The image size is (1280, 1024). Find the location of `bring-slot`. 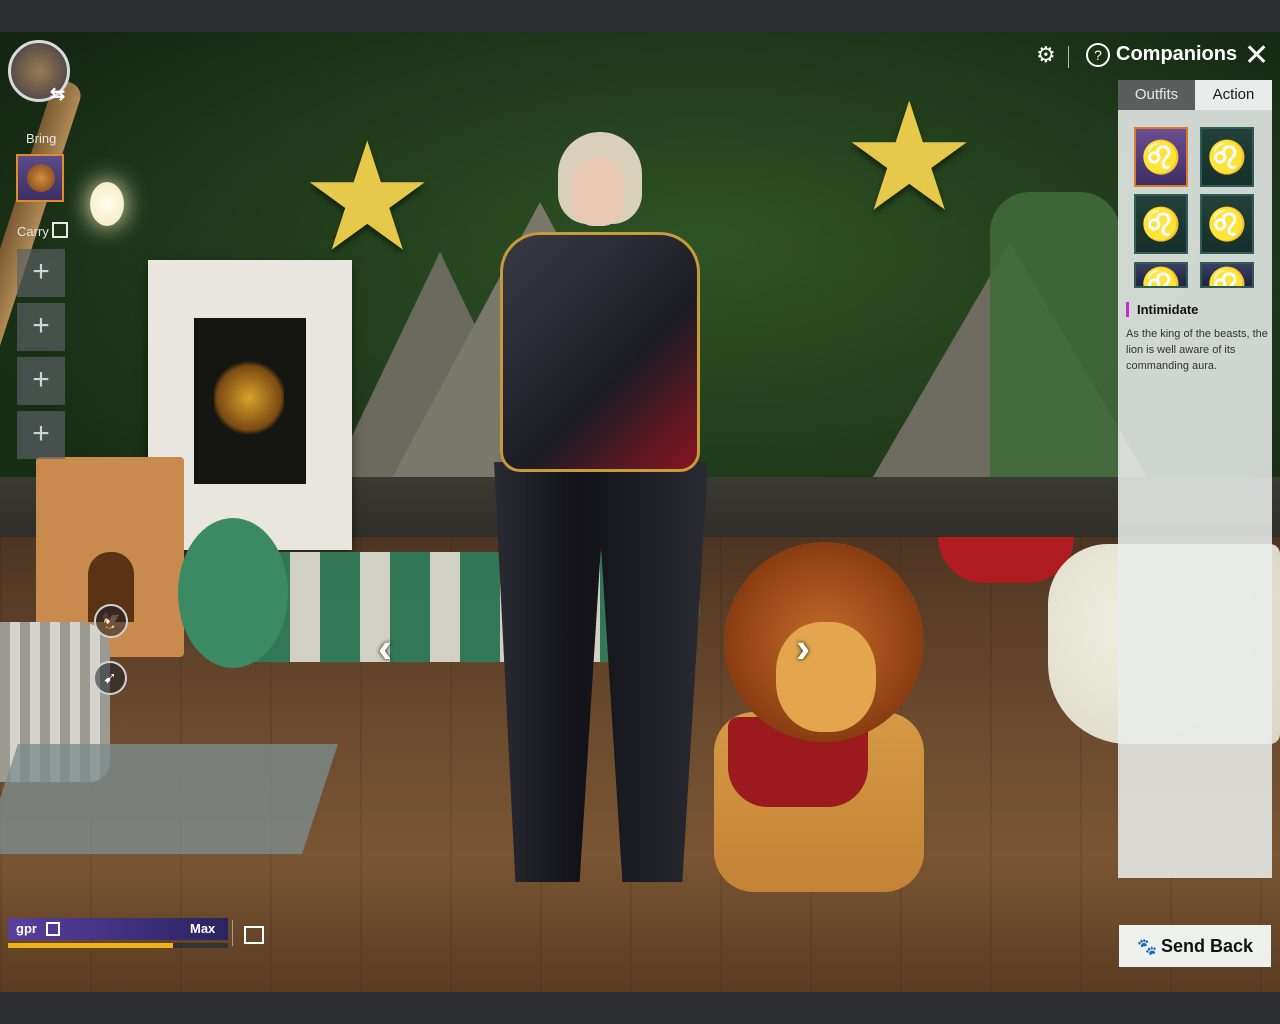

bring-slot is located at coordinates (40, 178).